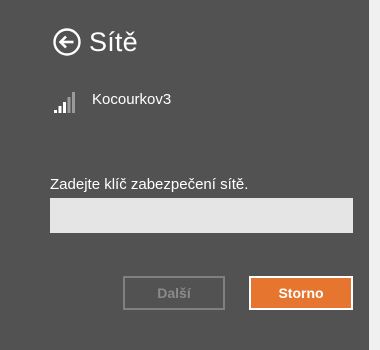  I want to click on security-key-label: Zadejte klíč zabezpečení sítě., so click(149, 184).